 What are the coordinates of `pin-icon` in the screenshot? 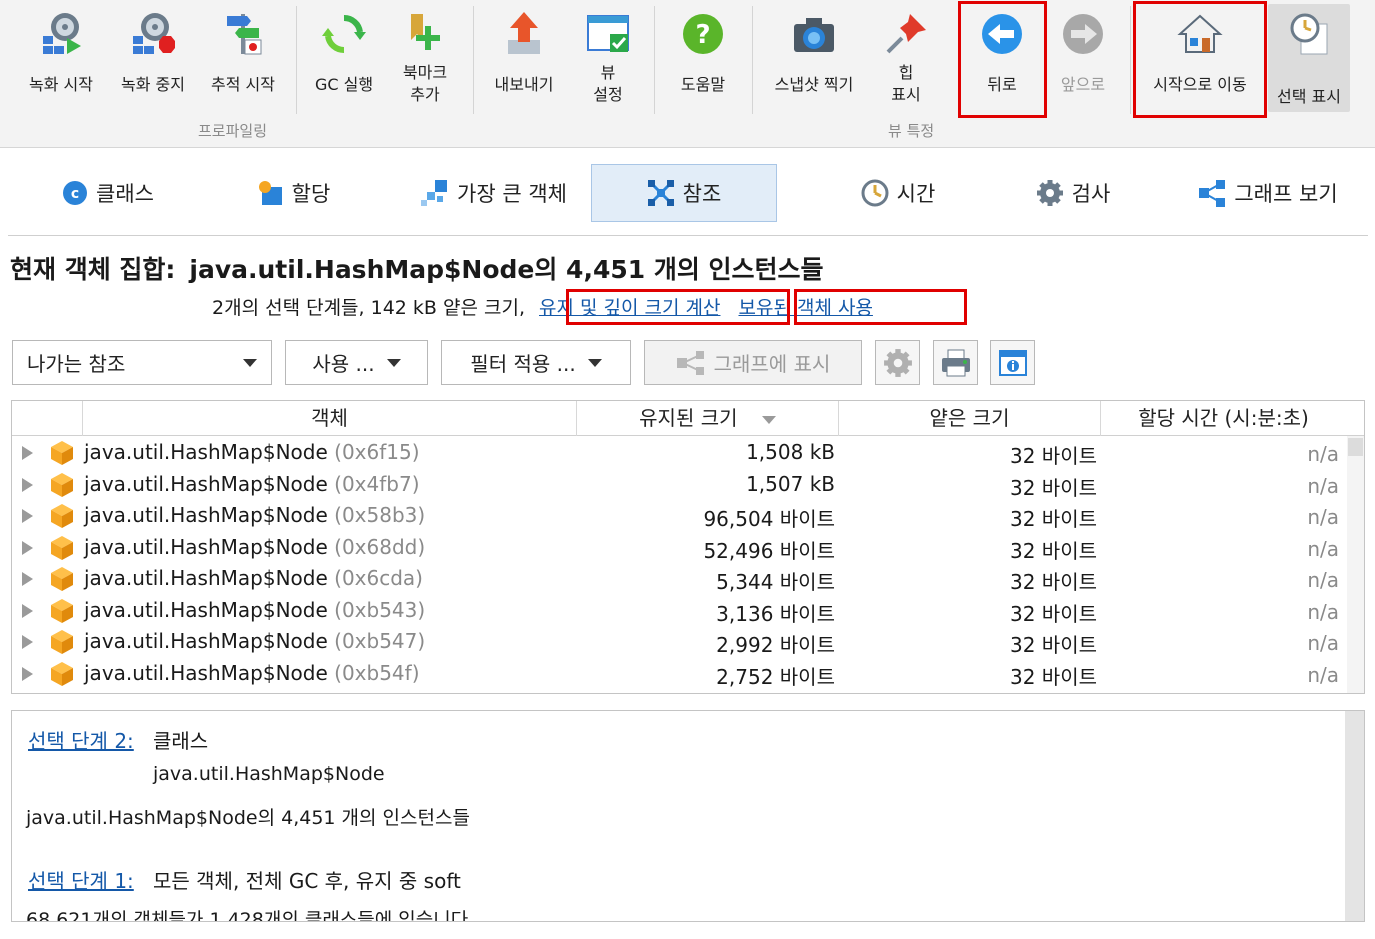 It's located at (906, 34).